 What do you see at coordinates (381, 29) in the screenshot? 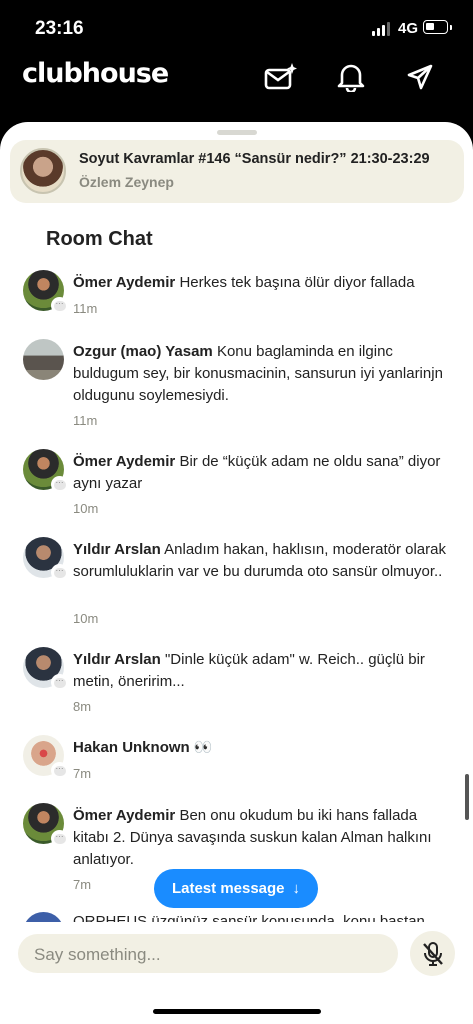
I see `signal-icon` at bounding box center [381, 29].